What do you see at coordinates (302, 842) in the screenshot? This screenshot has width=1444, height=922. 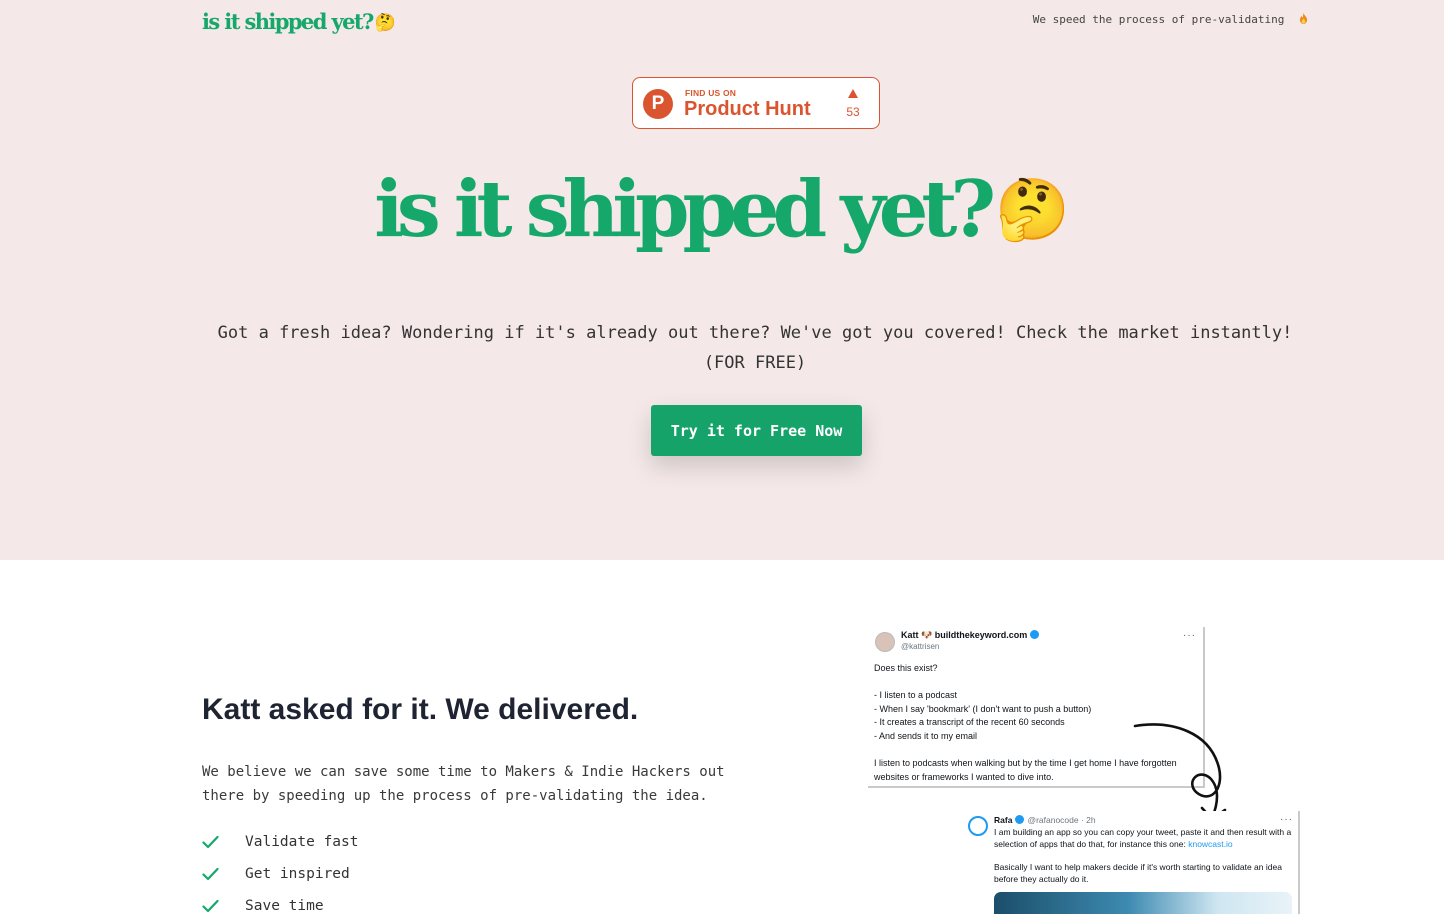 I see `feature-label: Validate fast` at bounding box center [302, 842].